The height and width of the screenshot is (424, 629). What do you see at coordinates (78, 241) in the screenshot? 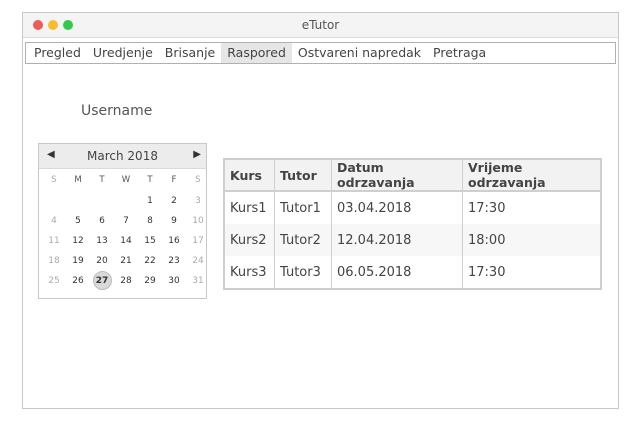
I see `calendar-day: 12` at bounding box center [78, 241].